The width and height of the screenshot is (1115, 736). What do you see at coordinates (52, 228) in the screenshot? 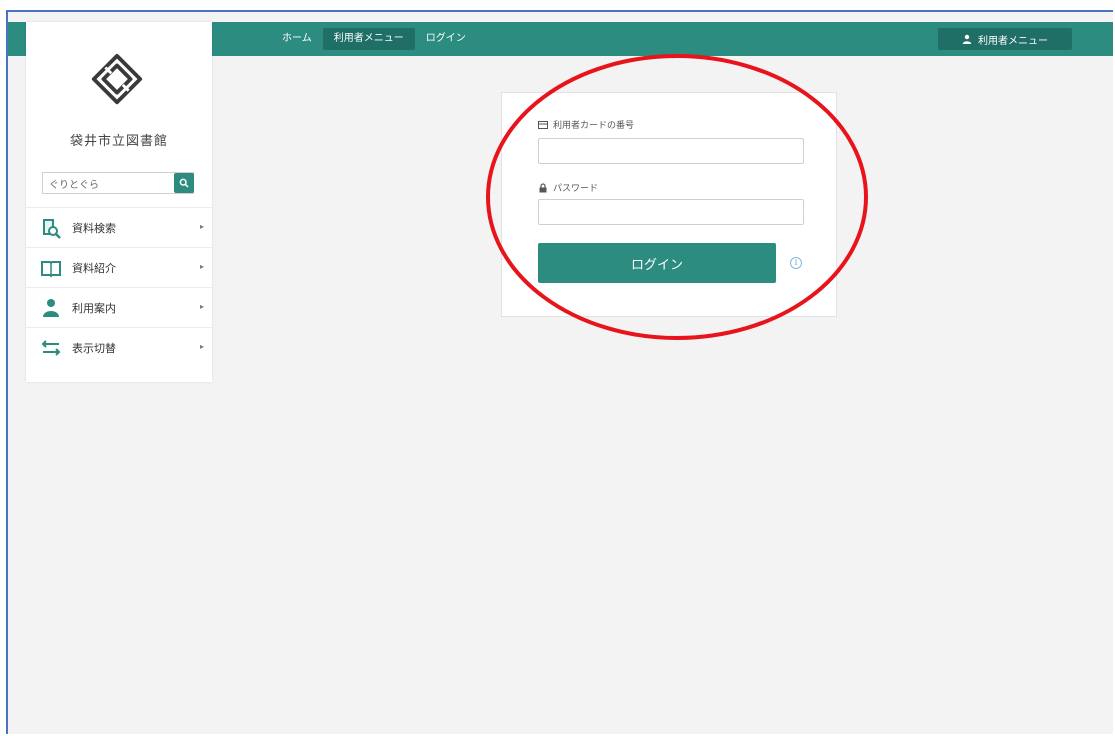
I see `book-search-icon` at bounding box center [52, 228].